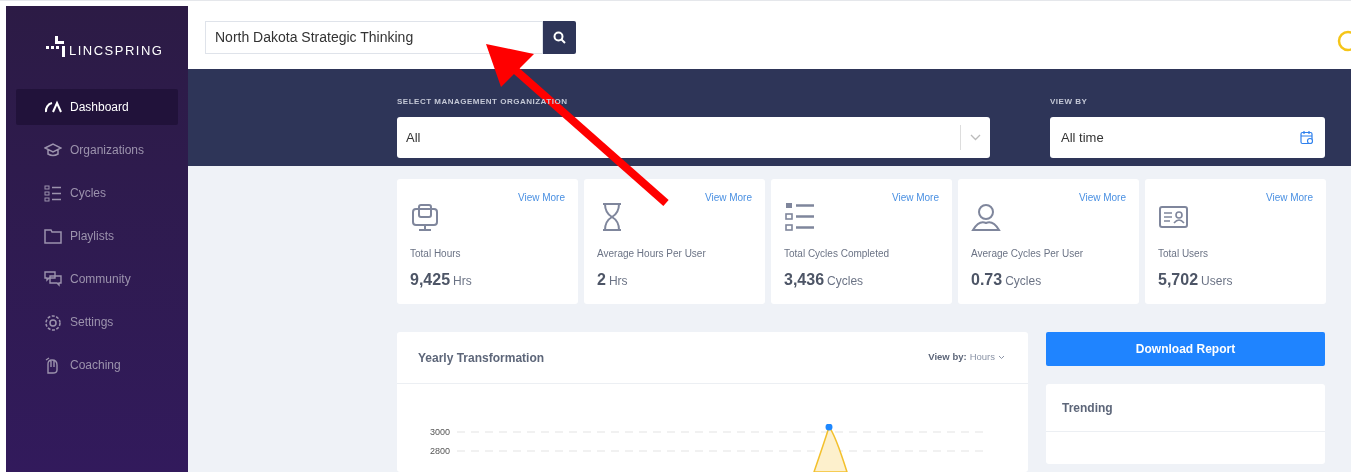  What do you see at coordinates (440, 451) in the screenshot?
I see `axis-label: 2800` at bounding box center [440, 451].